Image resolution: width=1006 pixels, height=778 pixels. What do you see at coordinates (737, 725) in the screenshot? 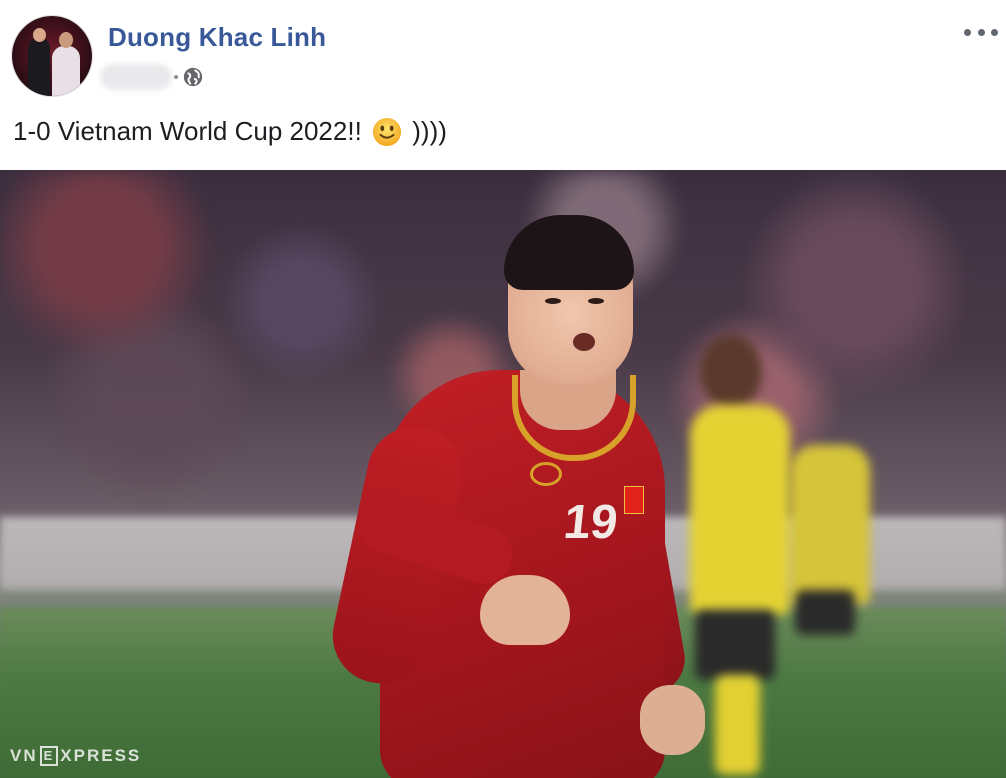
I see `opponent-player-1-leg` at bounding box center [737, 725].